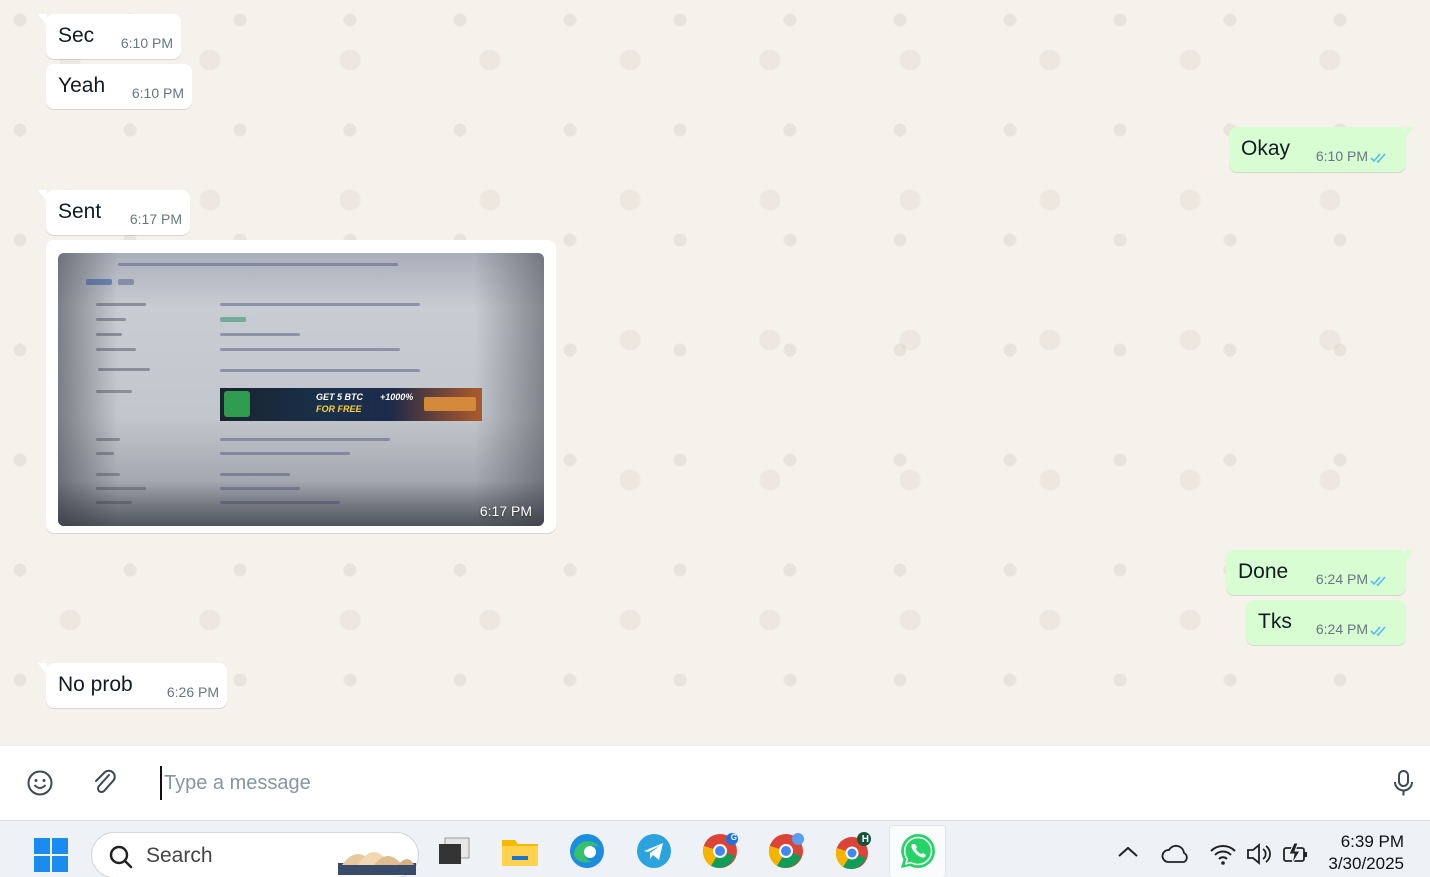 The image size is (1430, 877). I want to click on message-text: Sent, so click(80, 211).